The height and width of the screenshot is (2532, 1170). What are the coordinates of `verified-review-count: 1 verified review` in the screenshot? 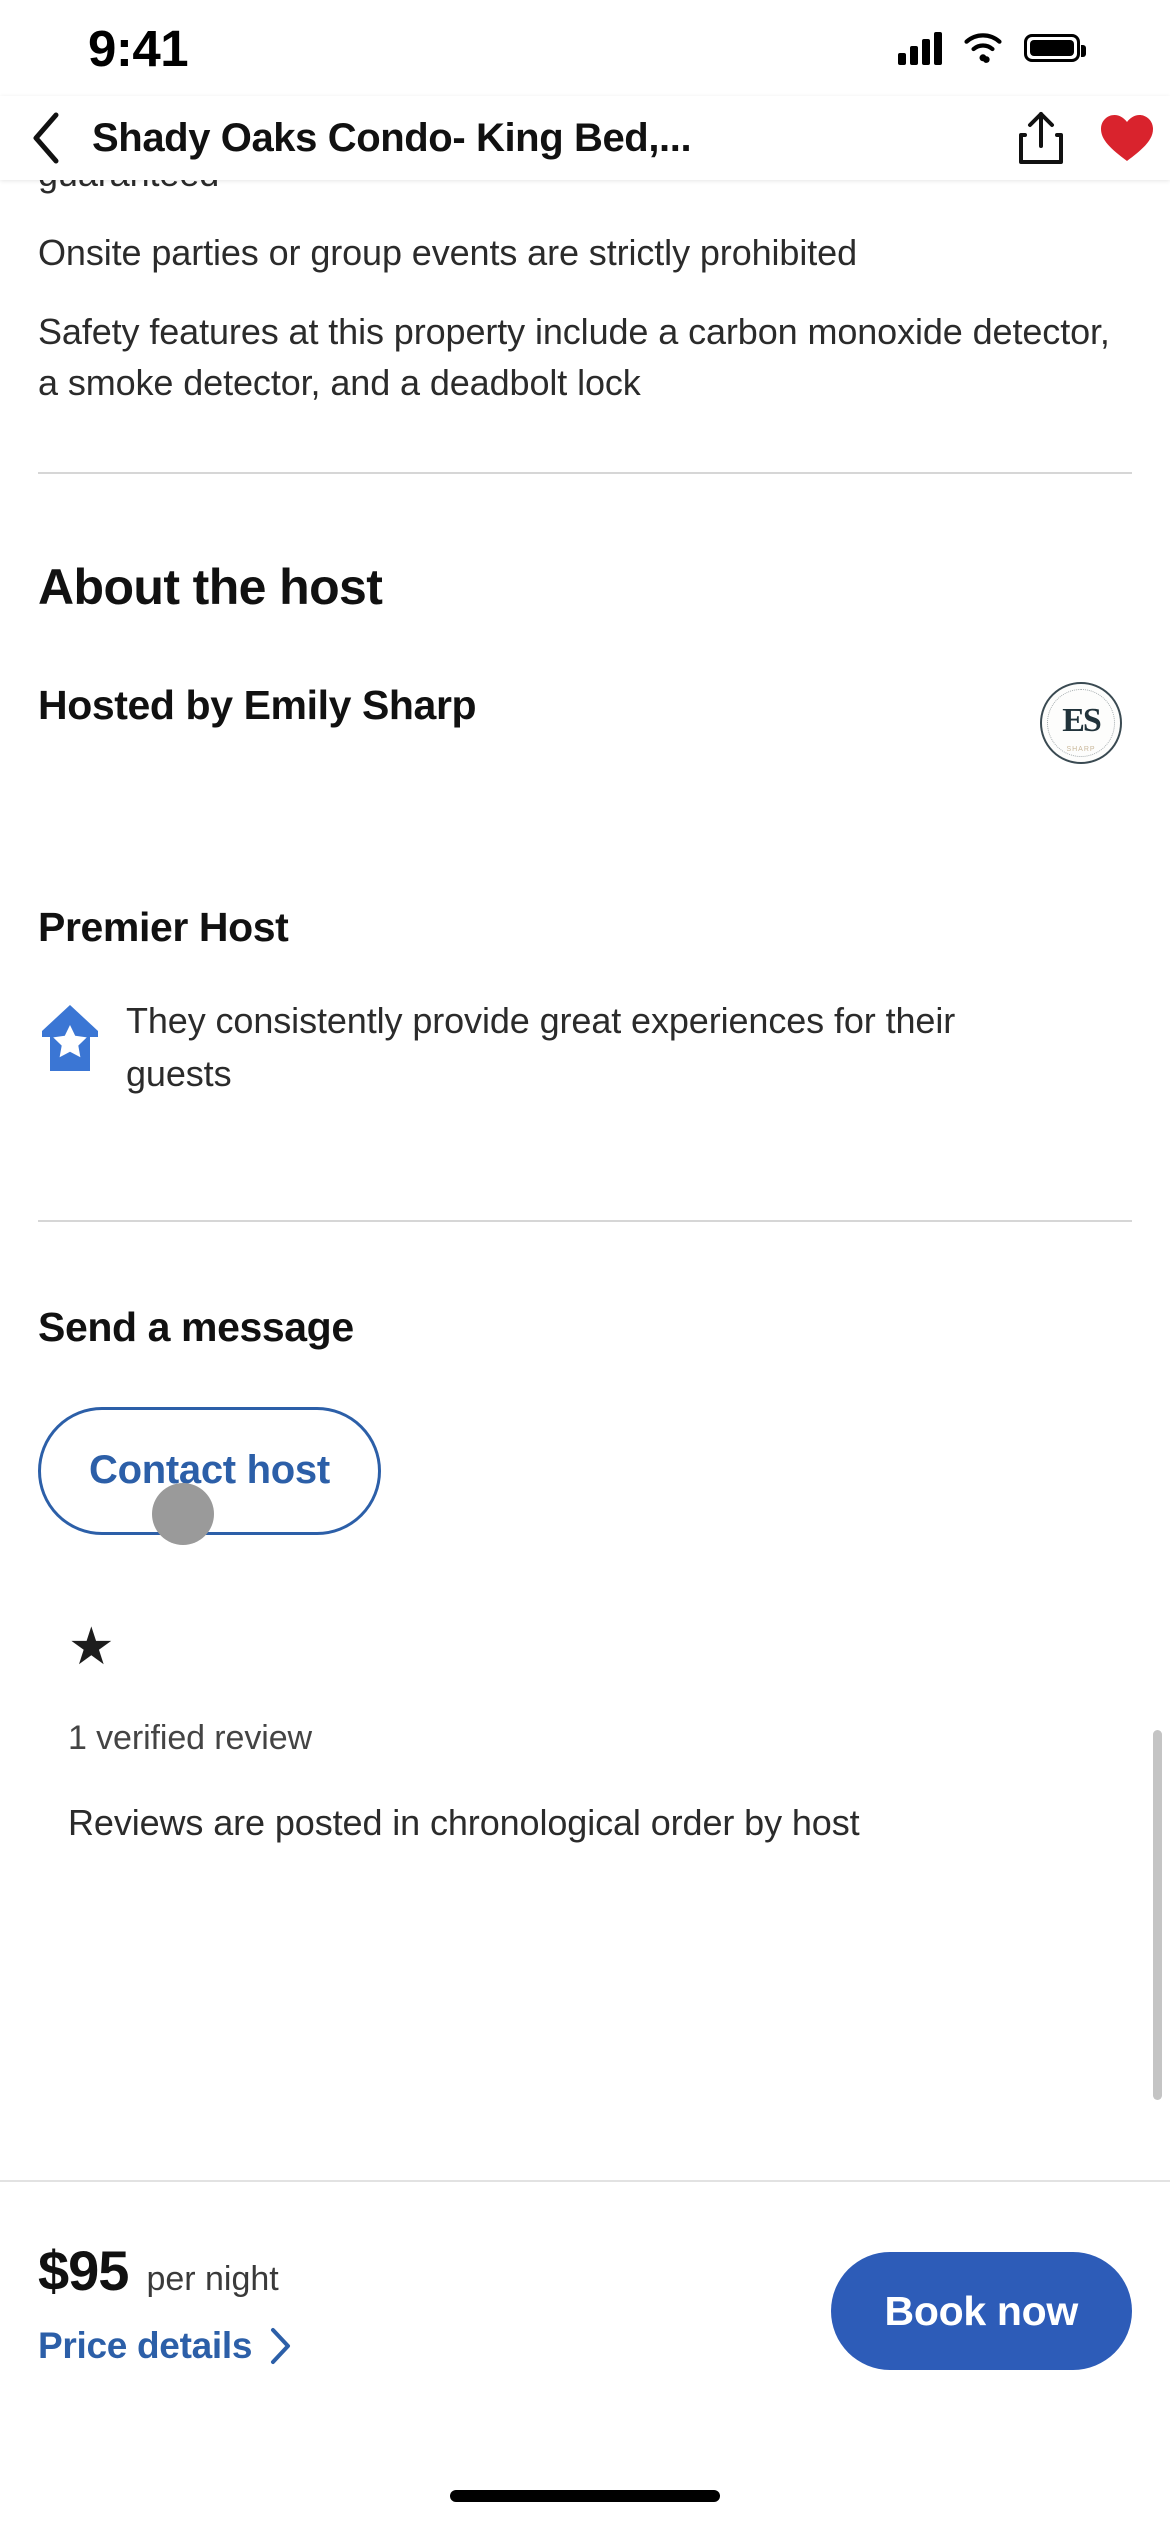 It's located at (190, 1737).